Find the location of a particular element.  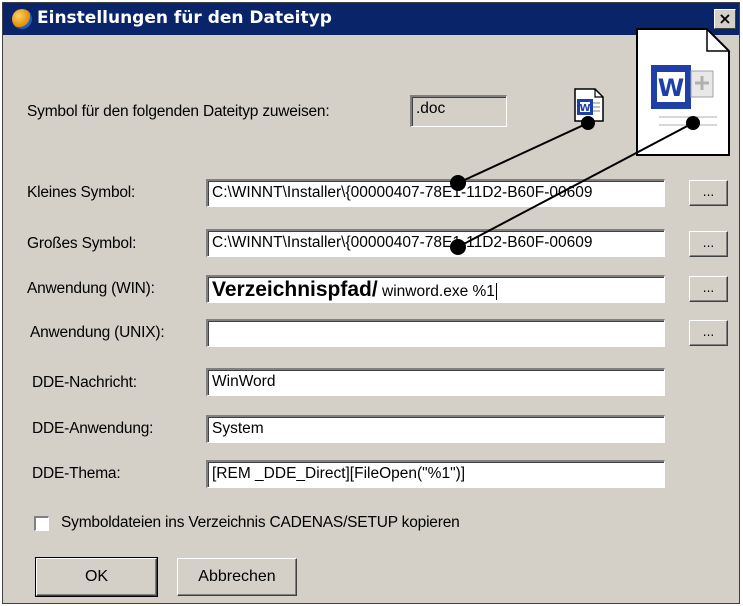

app-win-label: Anwendung (WIN): is located at coordinates (91, 288).